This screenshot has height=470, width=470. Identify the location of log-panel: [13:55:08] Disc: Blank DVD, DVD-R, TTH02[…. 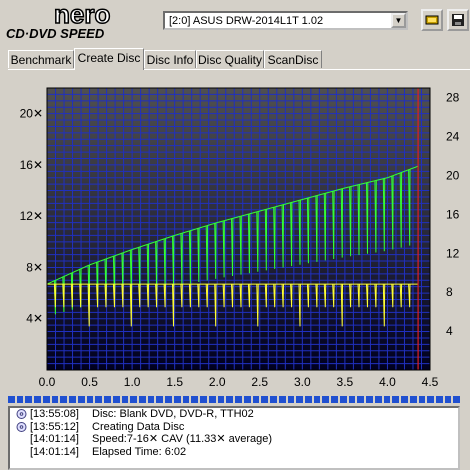
(234, 438).